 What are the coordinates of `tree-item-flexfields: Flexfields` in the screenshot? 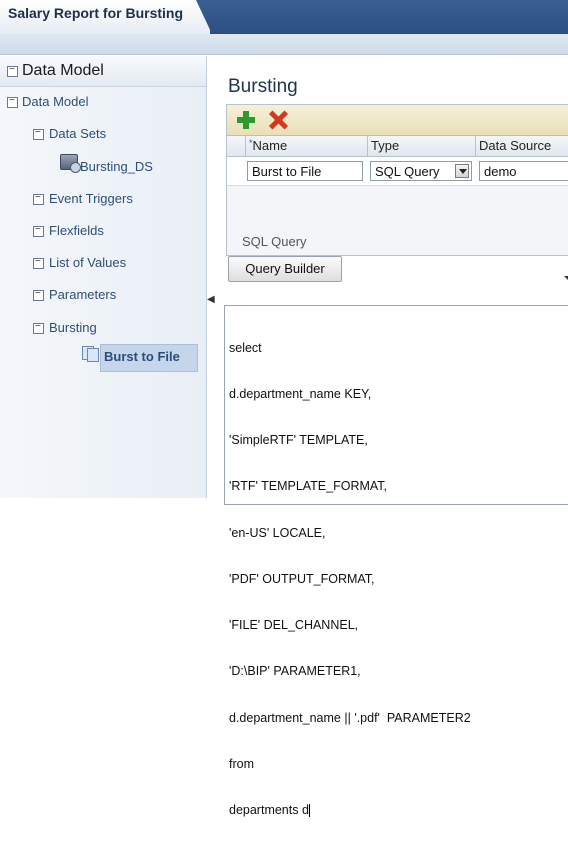 It's located at (76, 230).